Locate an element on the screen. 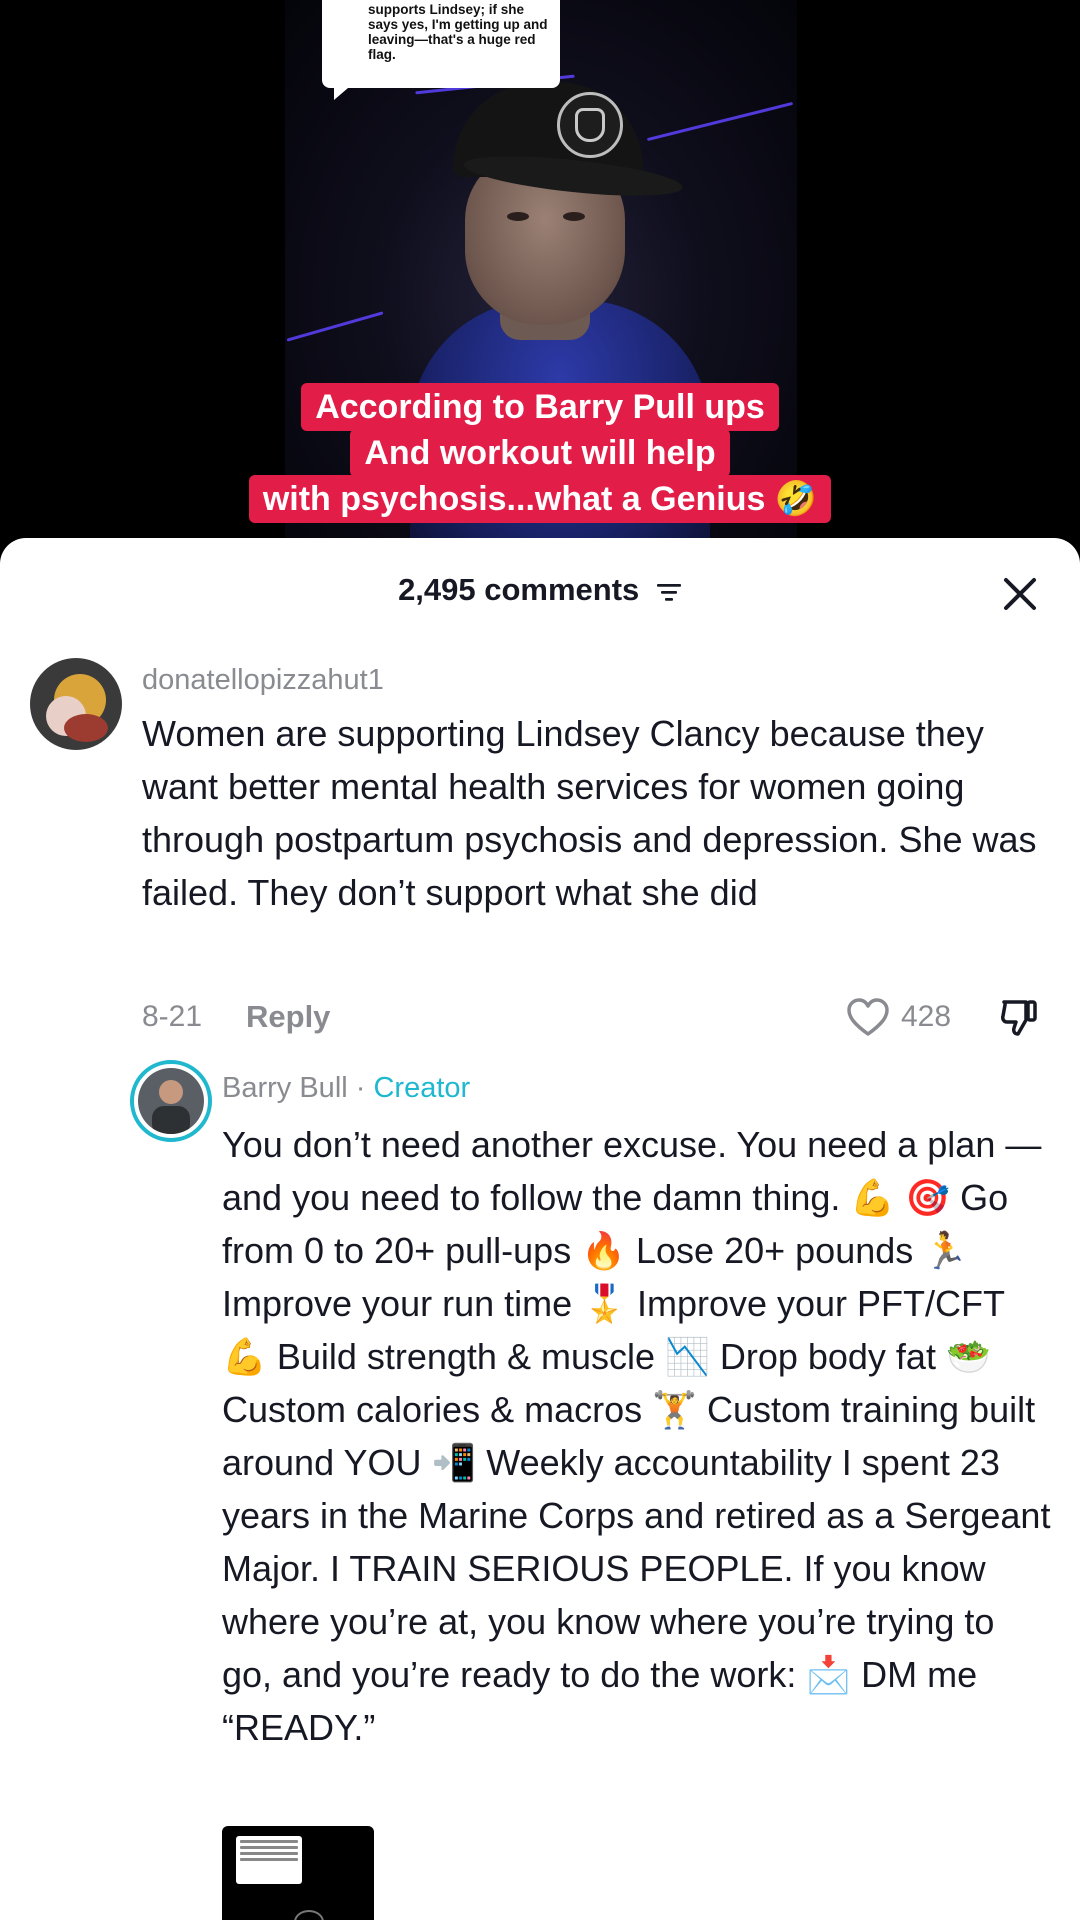 The width and height of the screenshot is (1080, 1920). video-thumbnail is located at coordinates (298, 1873).